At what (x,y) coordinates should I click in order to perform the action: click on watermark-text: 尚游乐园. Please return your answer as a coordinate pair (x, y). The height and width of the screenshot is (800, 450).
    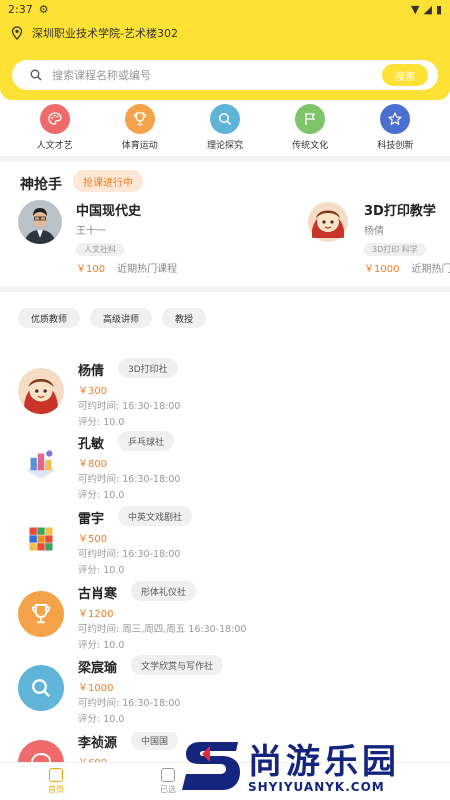
    Looking at the image, I should click on (324, 762).